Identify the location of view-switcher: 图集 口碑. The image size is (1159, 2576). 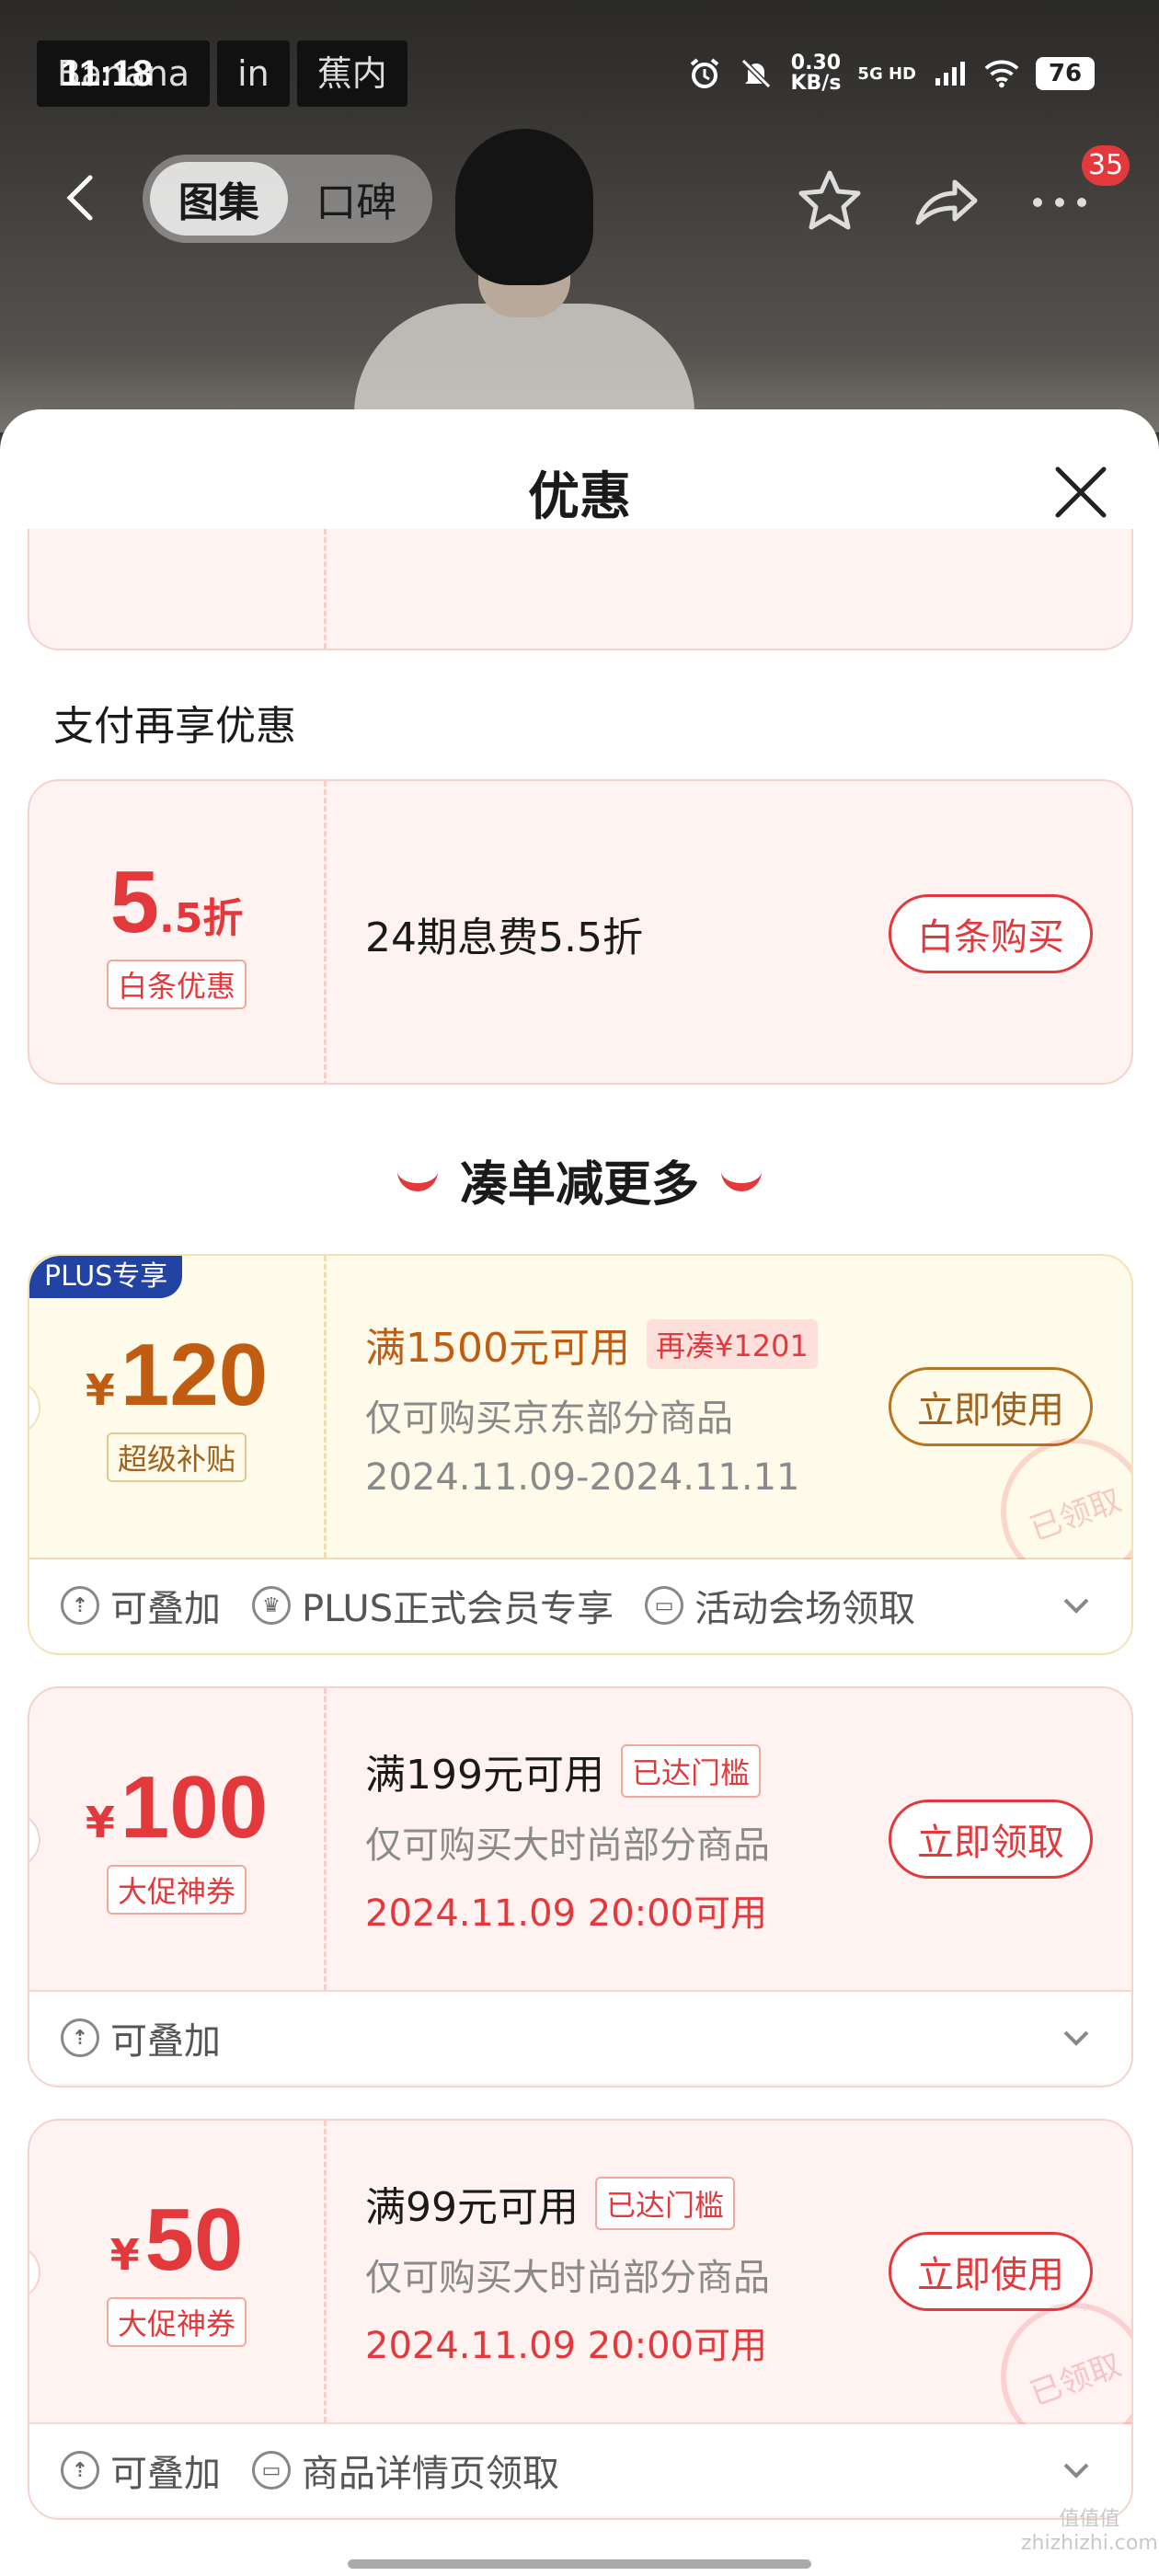
(287, 199).